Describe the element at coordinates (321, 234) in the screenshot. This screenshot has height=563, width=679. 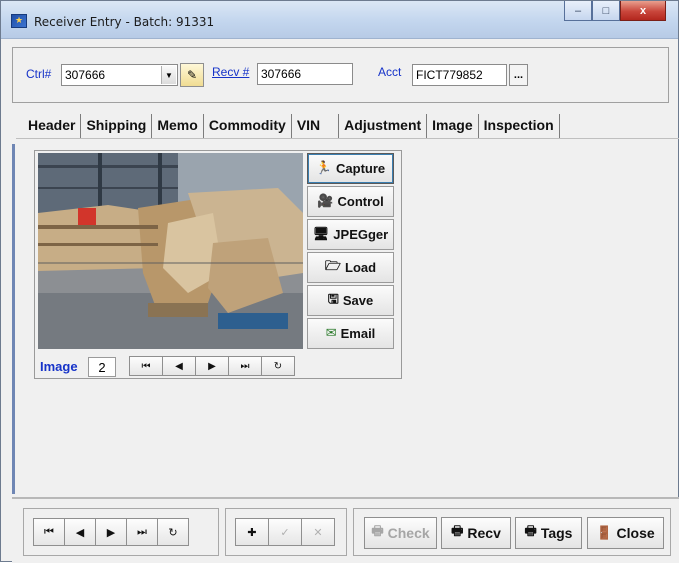
I see `monitor-icon: 🖥` at that location.